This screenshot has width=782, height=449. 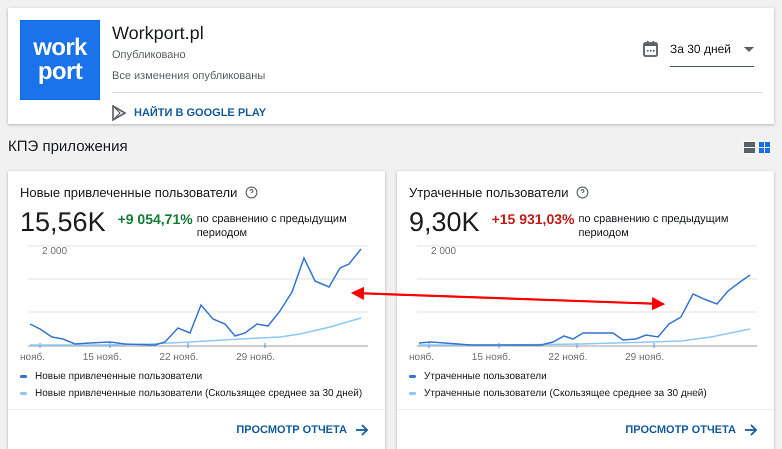 I want to click on list-view-icon, so click(x=749, y=147).